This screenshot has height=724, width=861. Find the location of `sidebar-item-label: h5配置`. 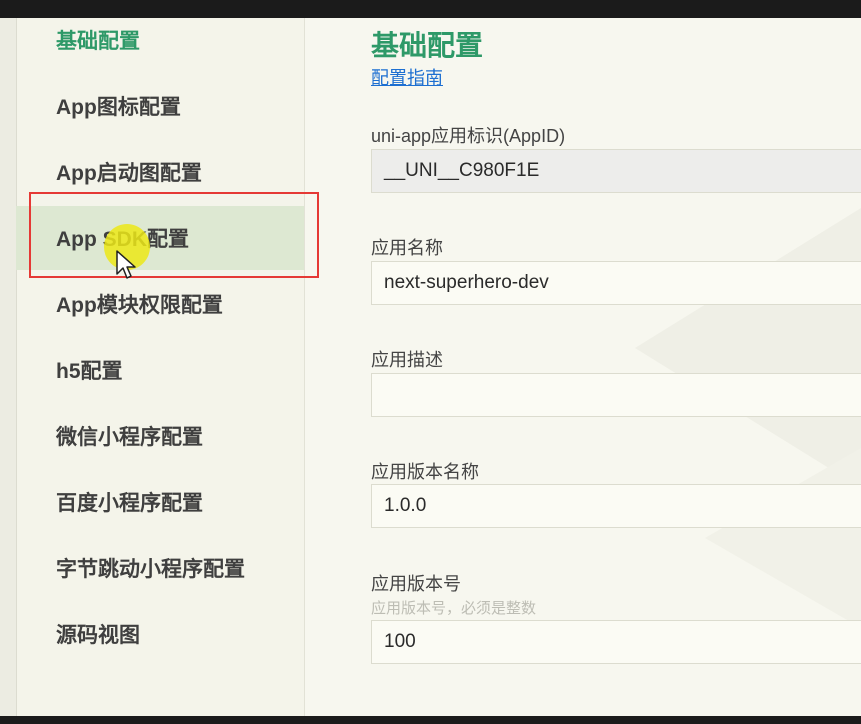

sidebar-item-label: h5配置 is located at coordinates (89, 371).